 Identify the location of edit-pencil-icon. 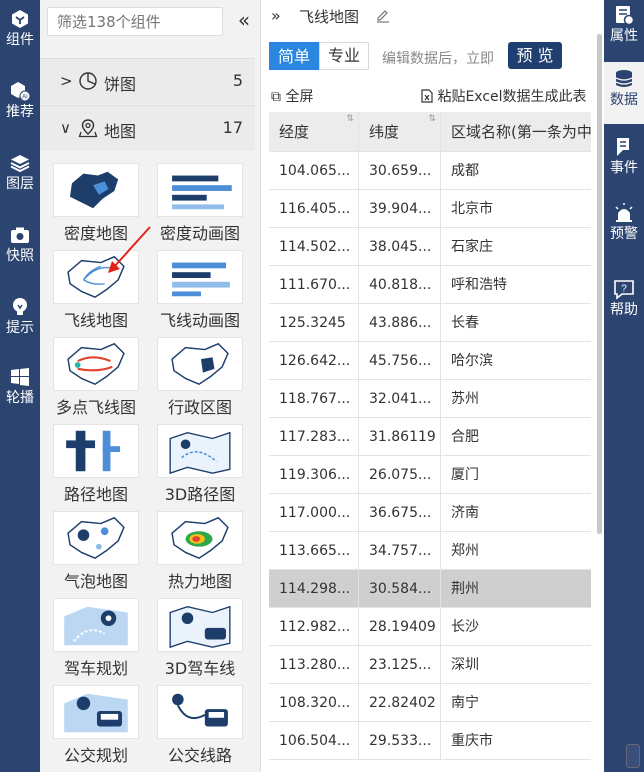
(383, 15).